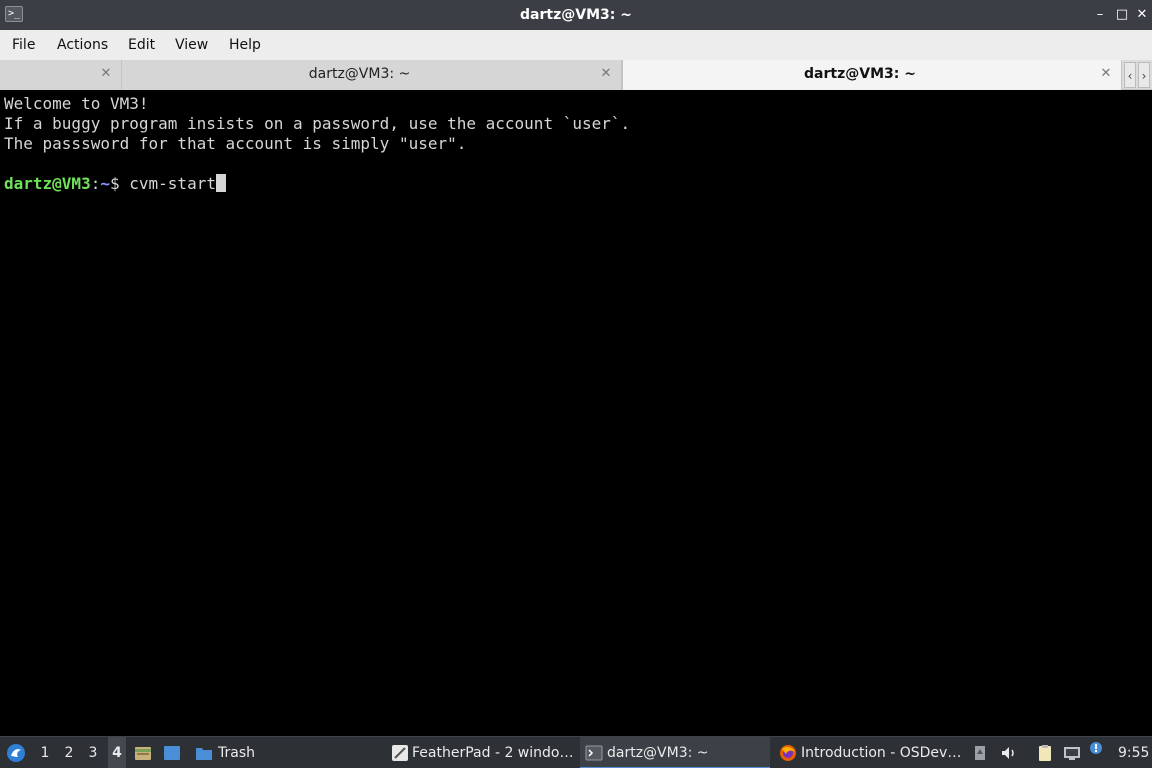  I want to click on tab-label, so click(48, 75).